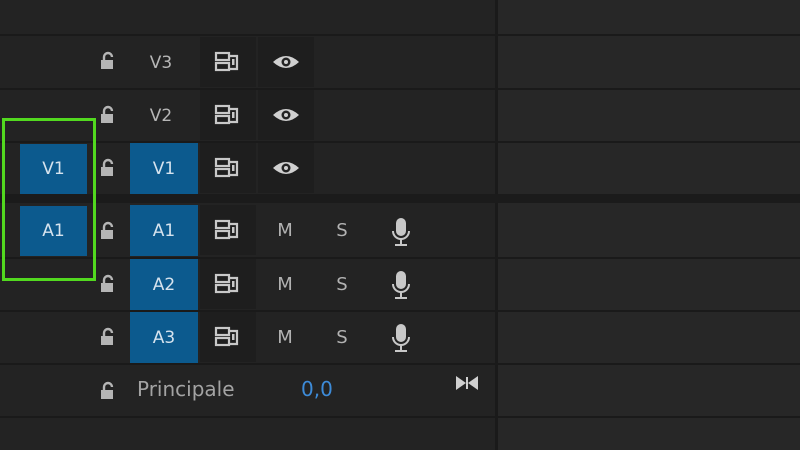  Describe the element at coordinates (108, 115) in the screenshot. I see `v2-lock-icon` at that location.